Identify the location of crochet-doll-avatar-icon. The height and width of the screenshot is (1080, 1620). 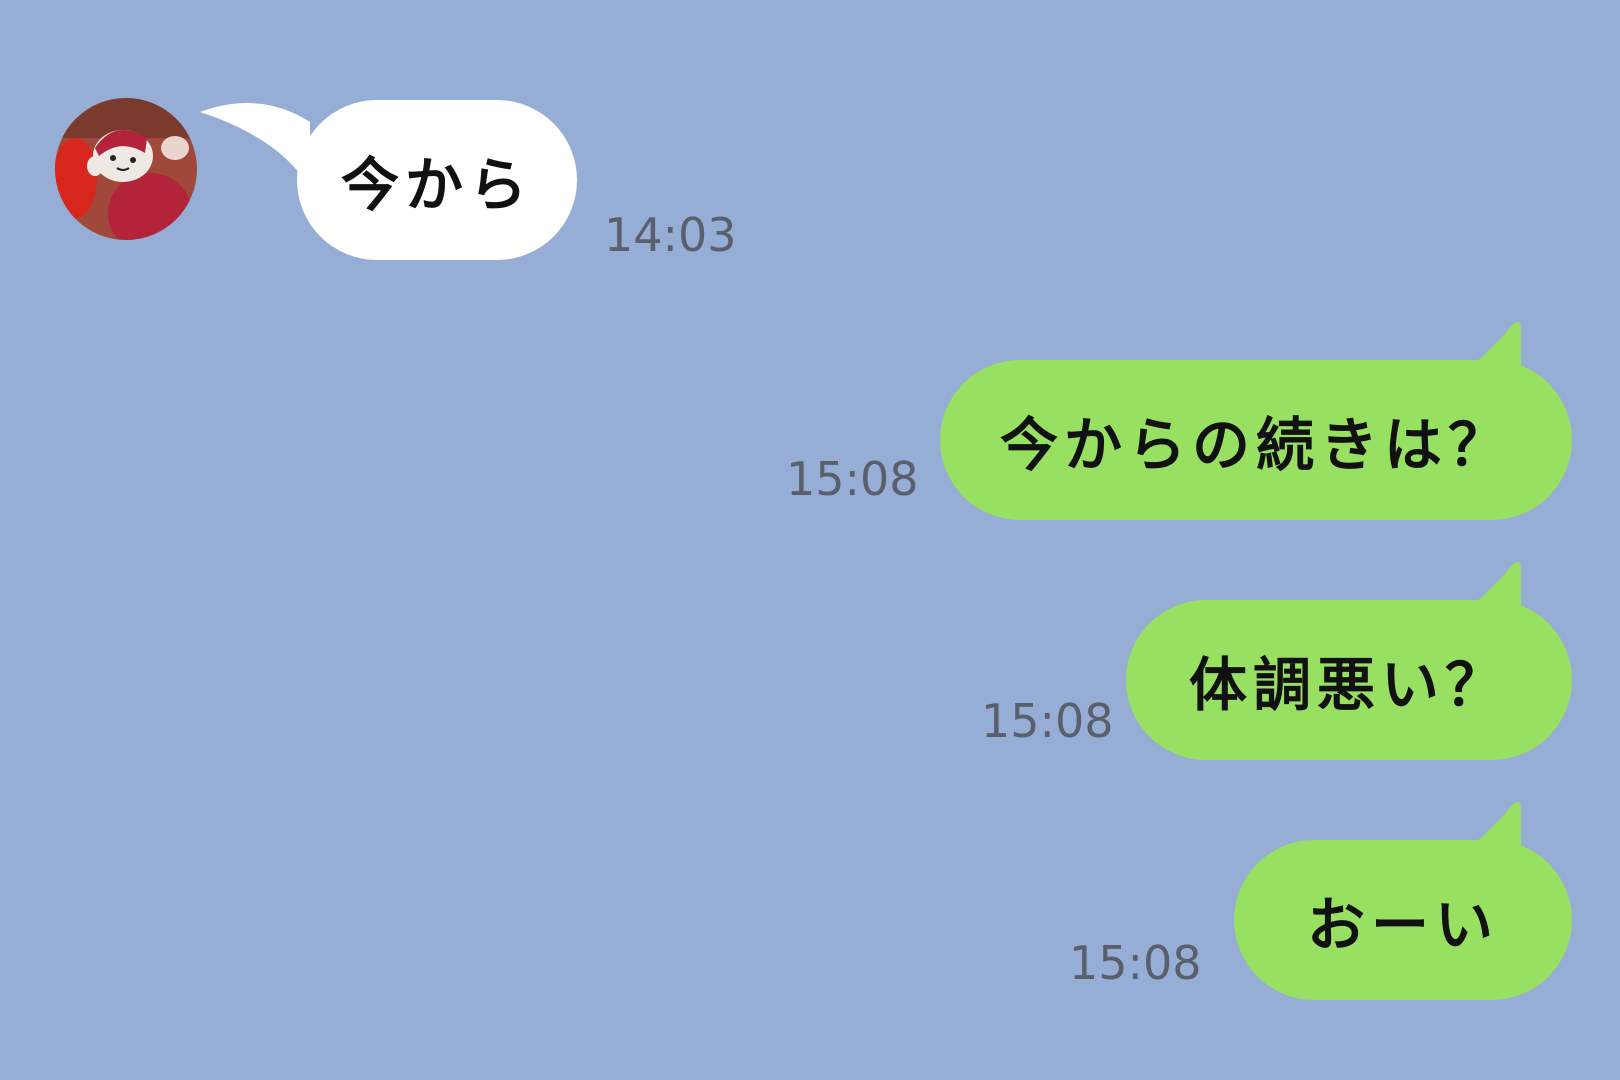
(126, 169).